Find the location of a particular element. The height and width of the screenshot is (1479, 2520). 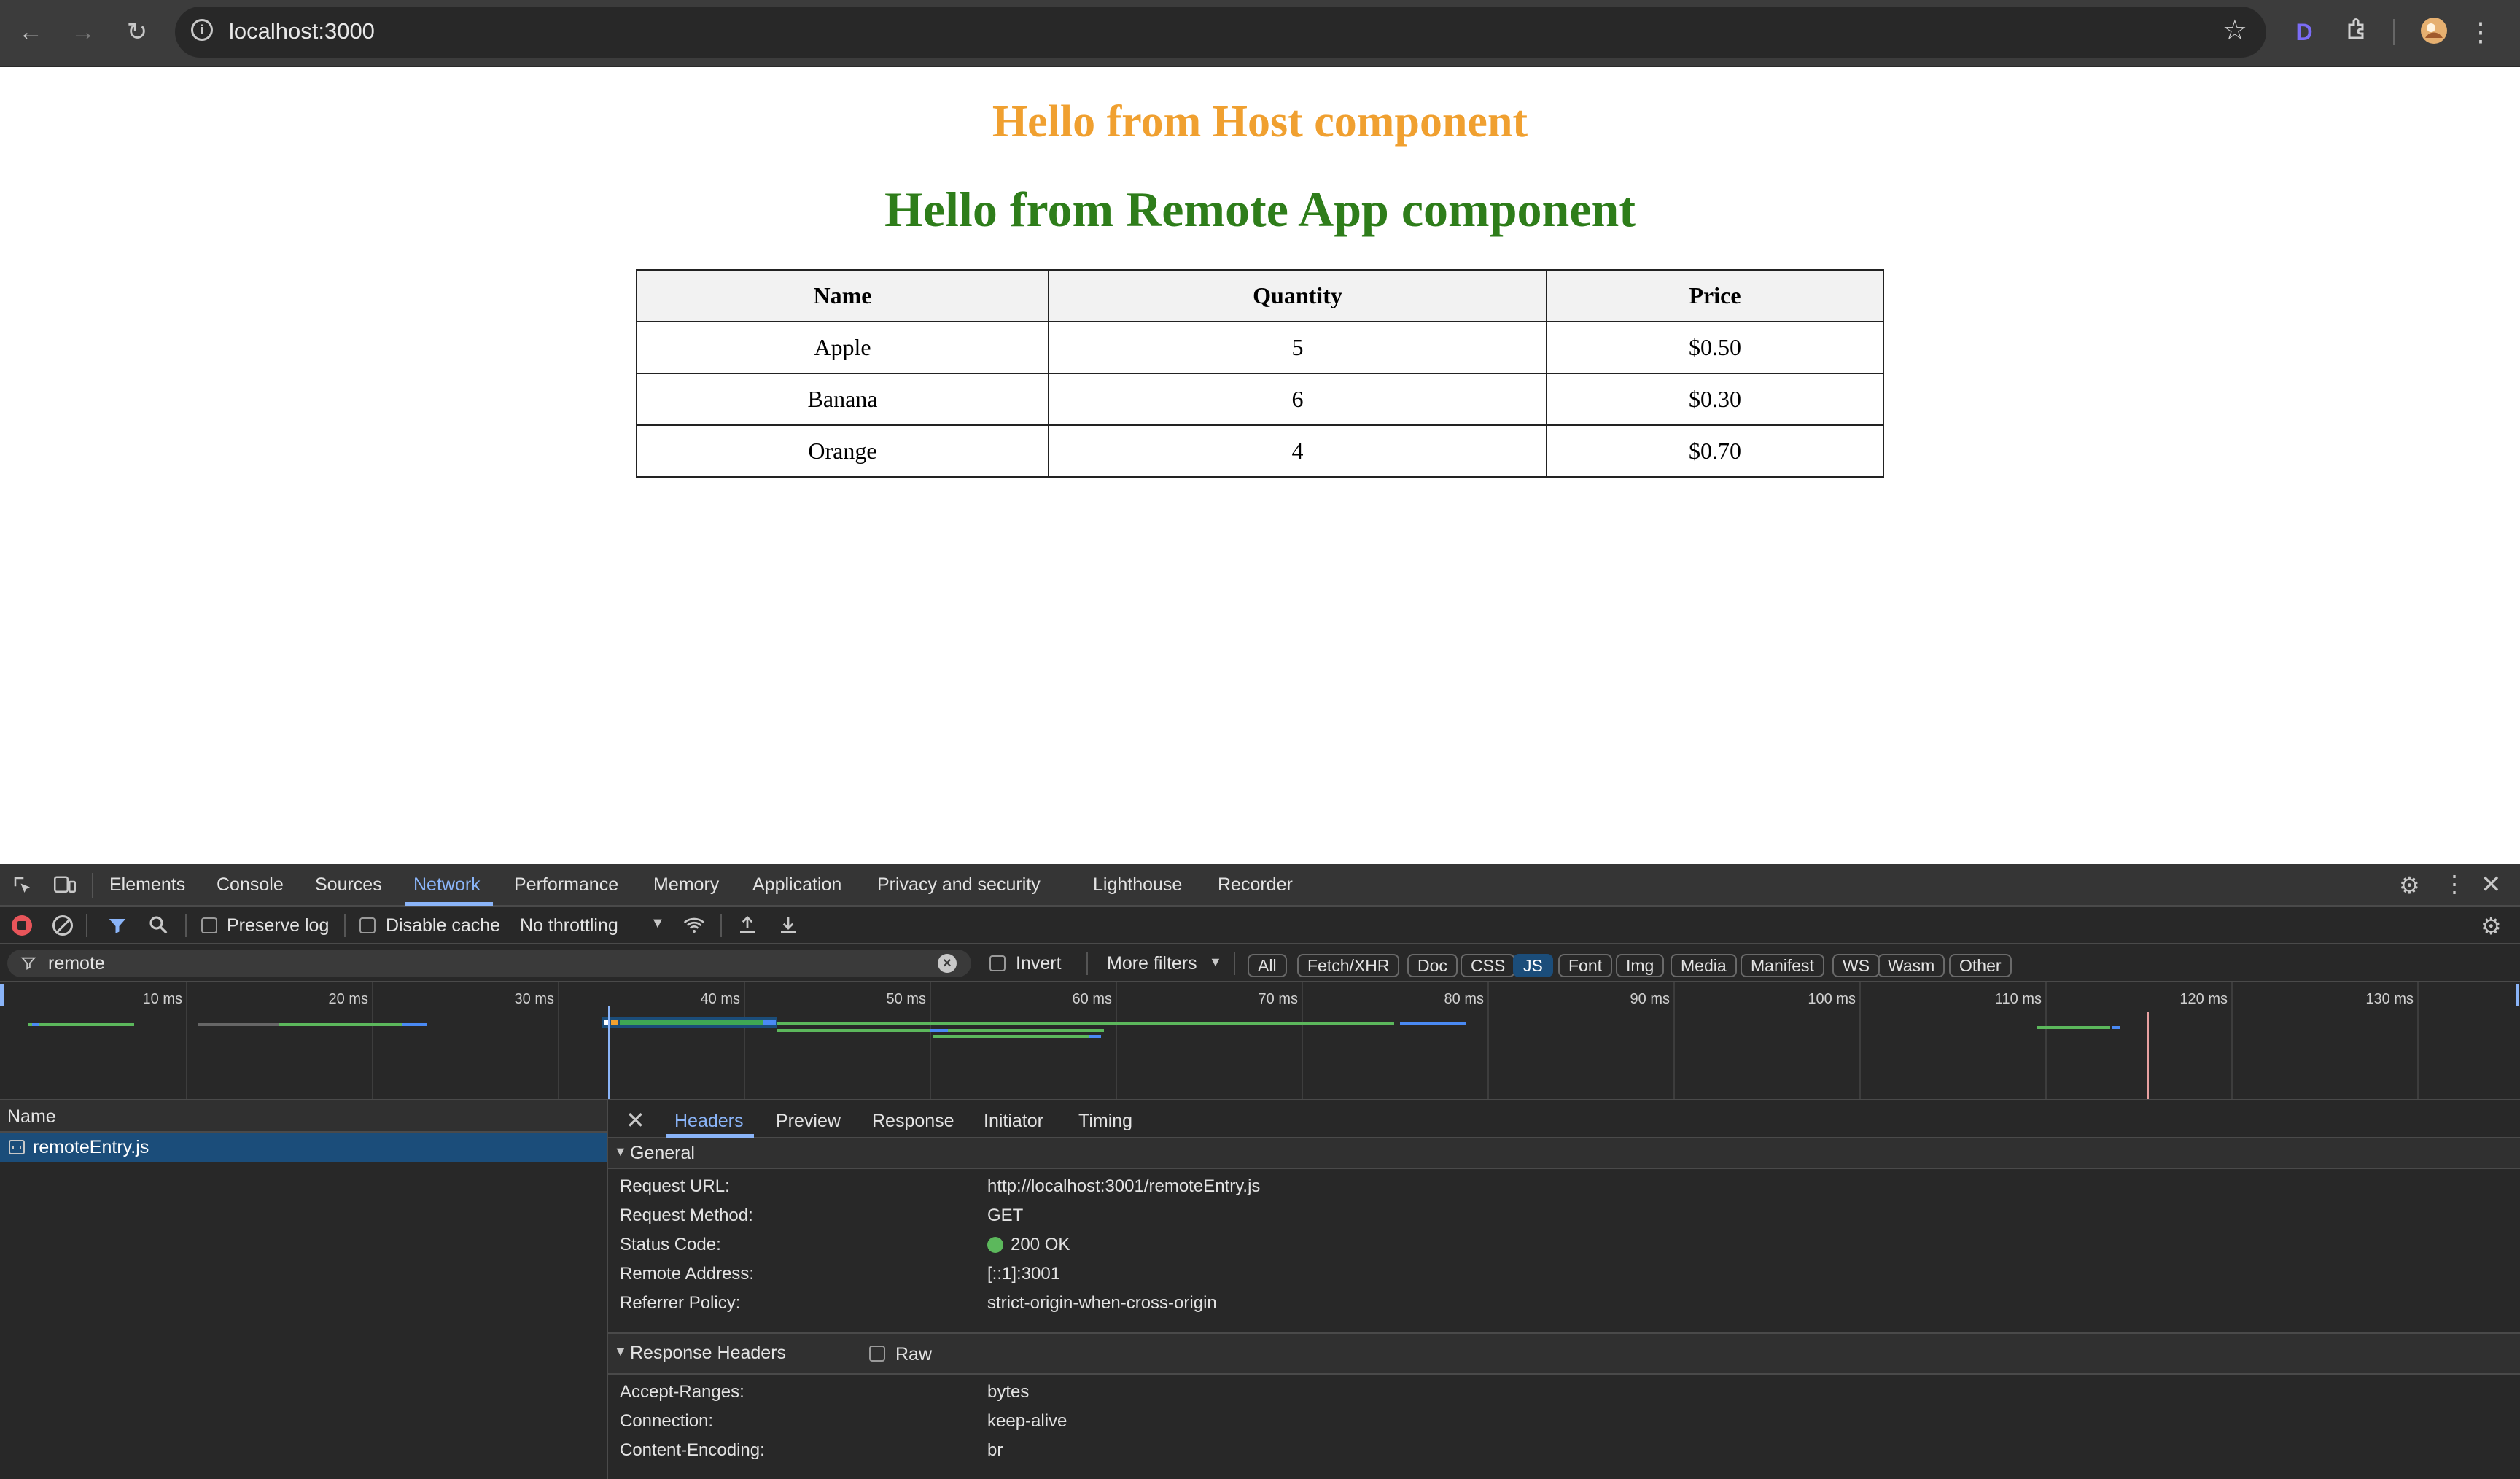

timeline-tick-label: 70 ms is located at coordinates (1278, 999).